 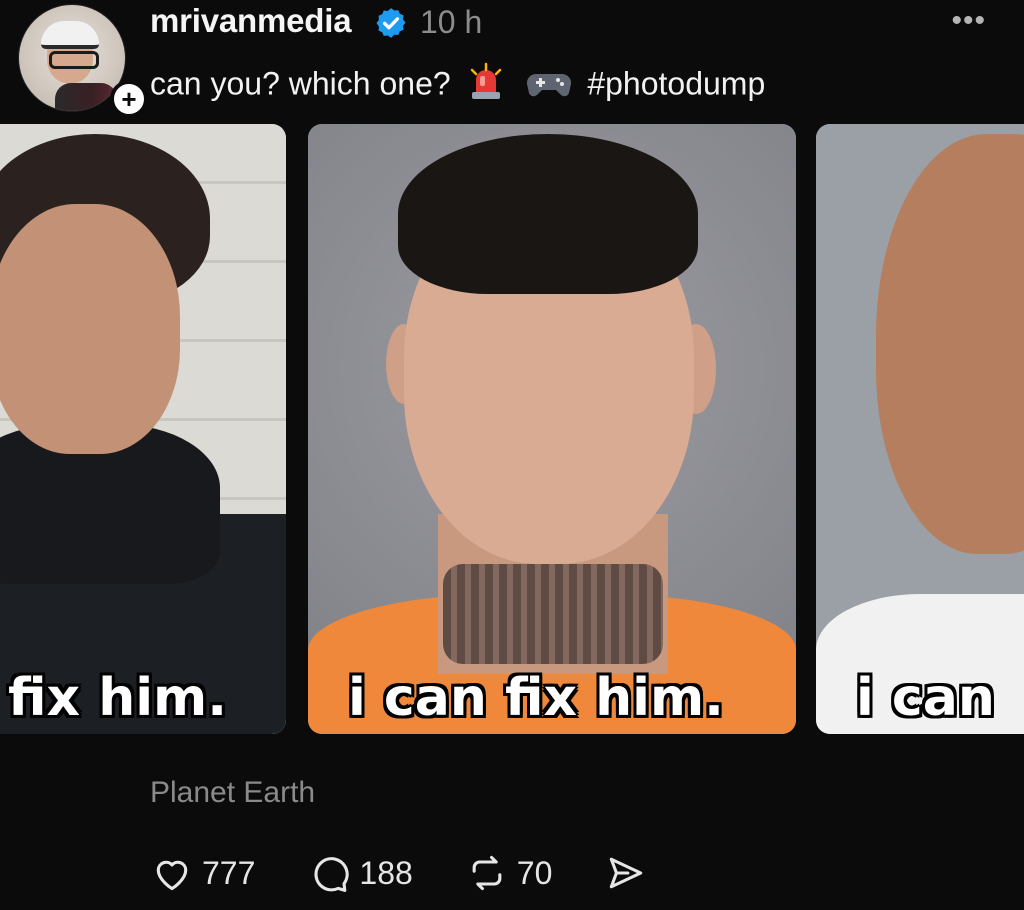 I want to click on carousel-image-3: i can, so click(x=920, y=429).